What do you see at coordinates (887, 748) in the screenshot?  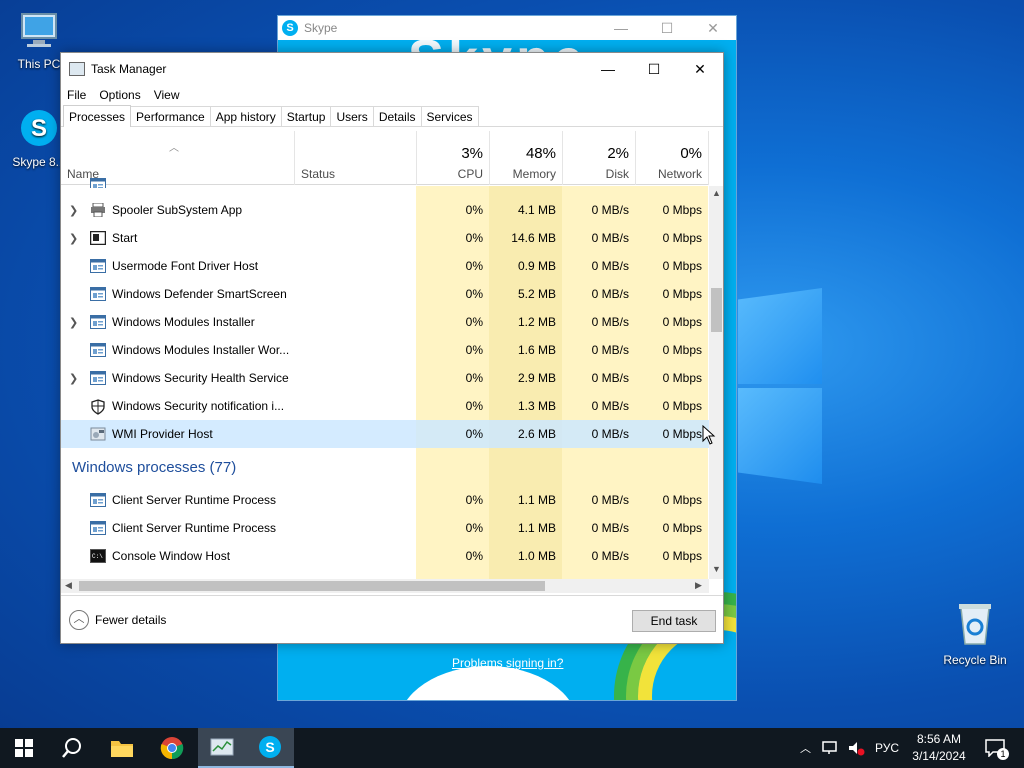 I see `input-language-indicator: РУС` at bounding box center [887, 748].